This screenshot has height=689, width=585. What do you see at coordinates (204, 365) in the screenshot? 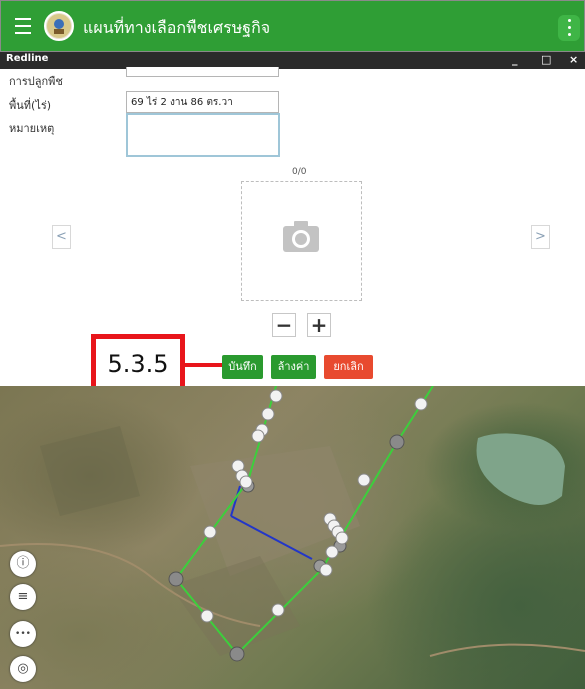
I see `callout-pointer` at bounding box center [204, 365].